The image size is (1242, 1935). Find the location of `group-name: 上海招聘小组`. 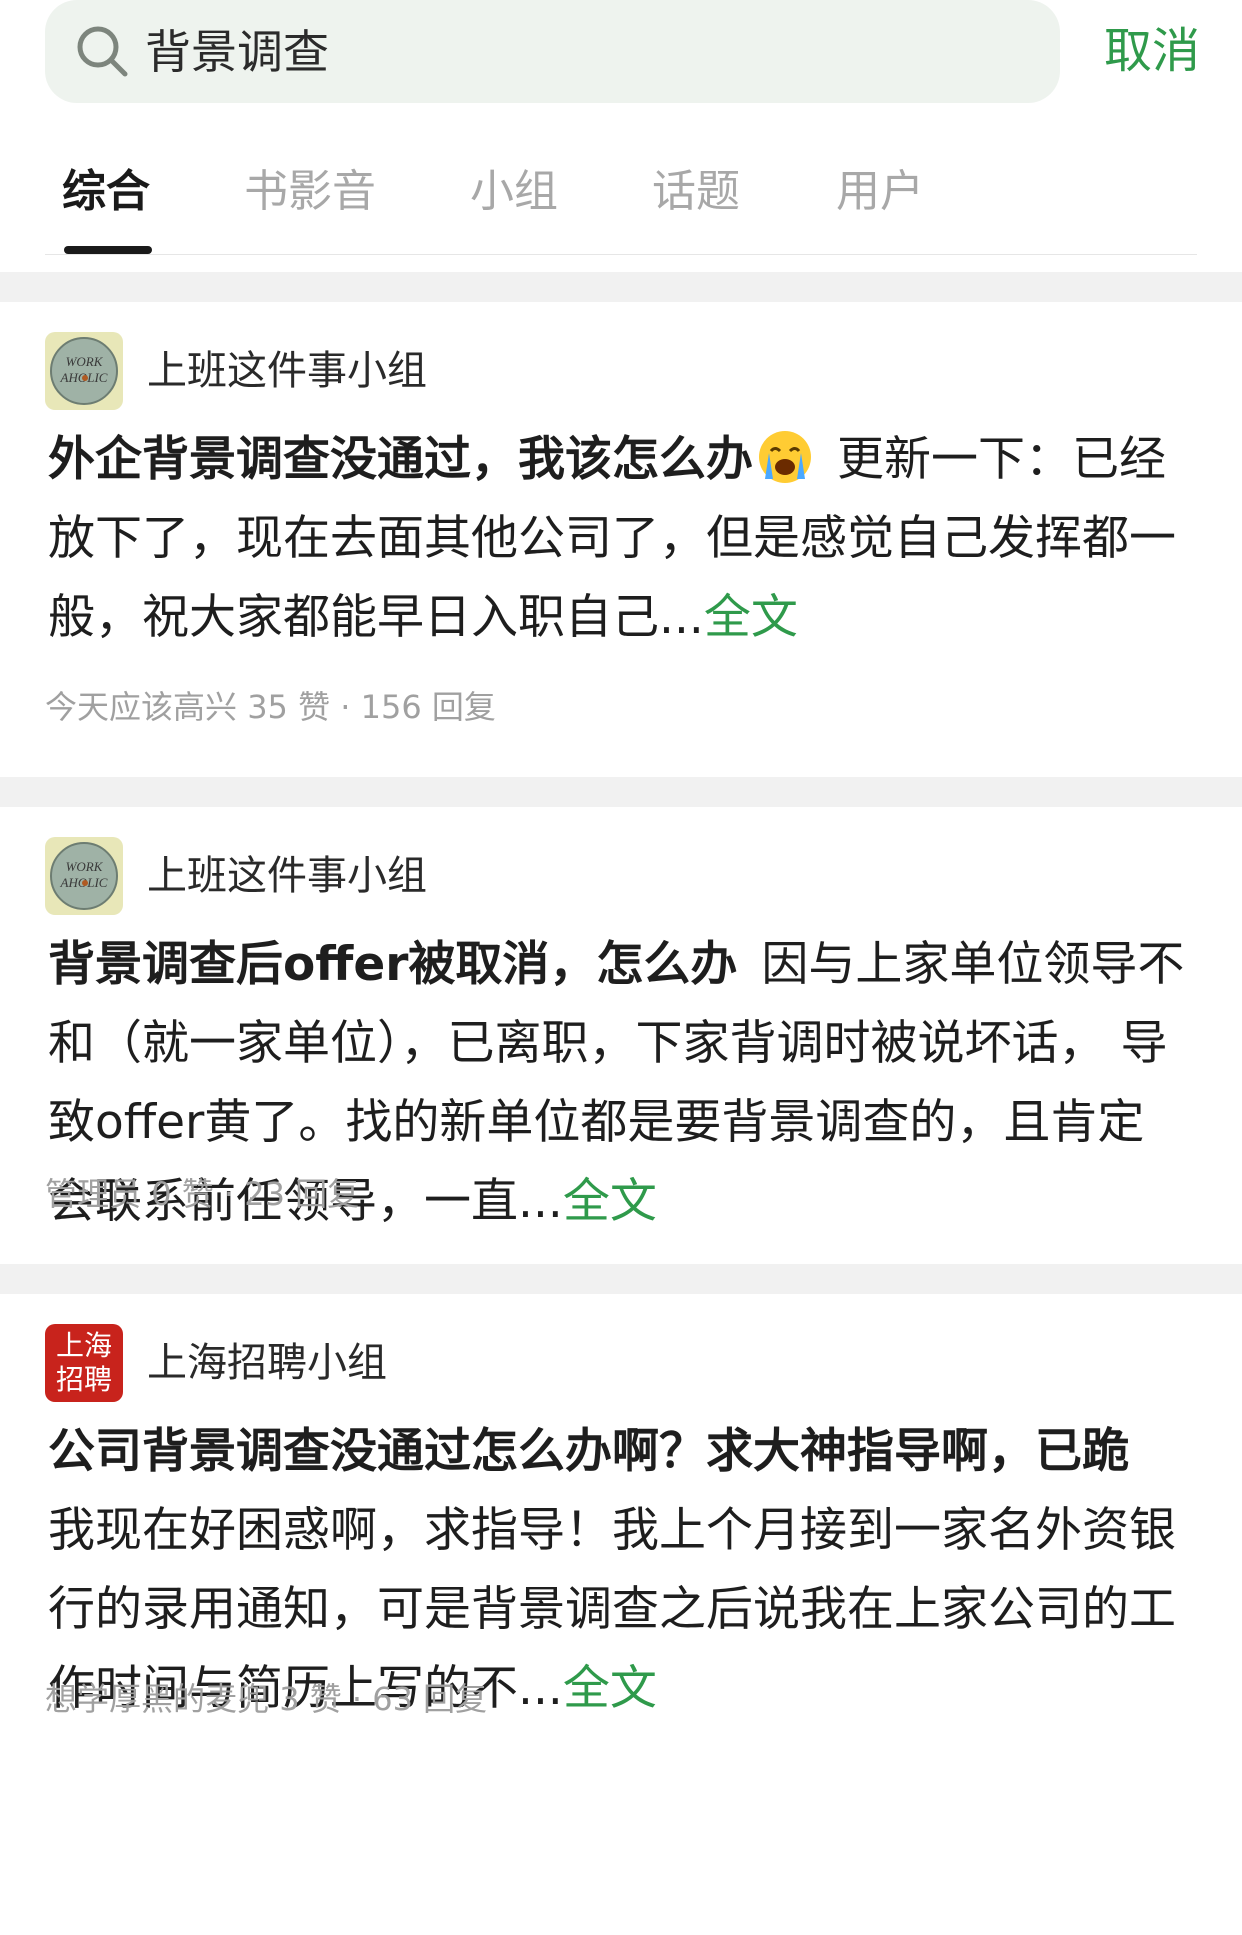

group-name: 上海招聘小组 is located at coordinates (267, 1363).